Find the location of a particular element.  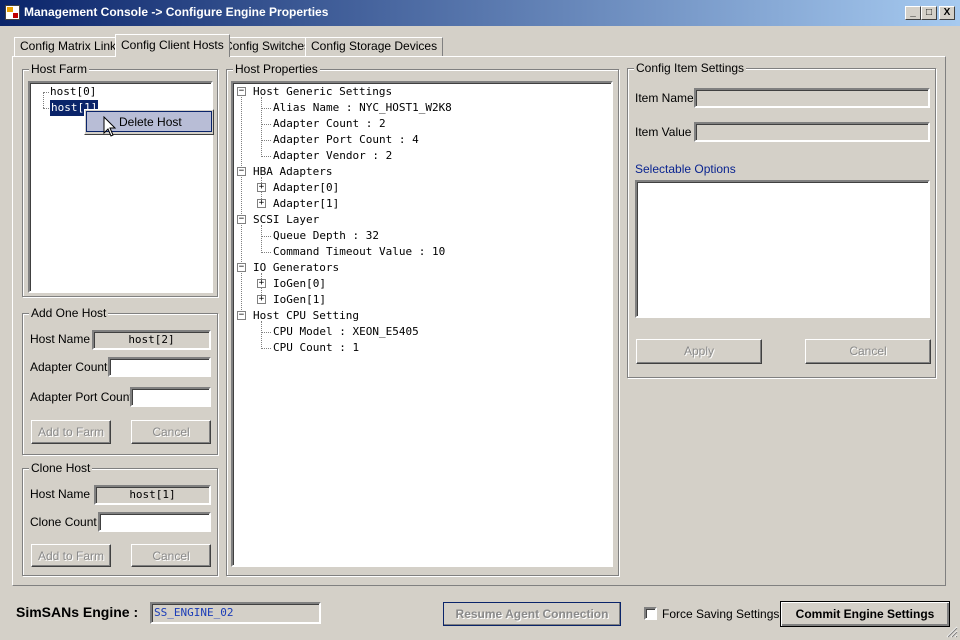

tab-config-storage-devices: Config Storage Devices is located at coordinates (374, 46).